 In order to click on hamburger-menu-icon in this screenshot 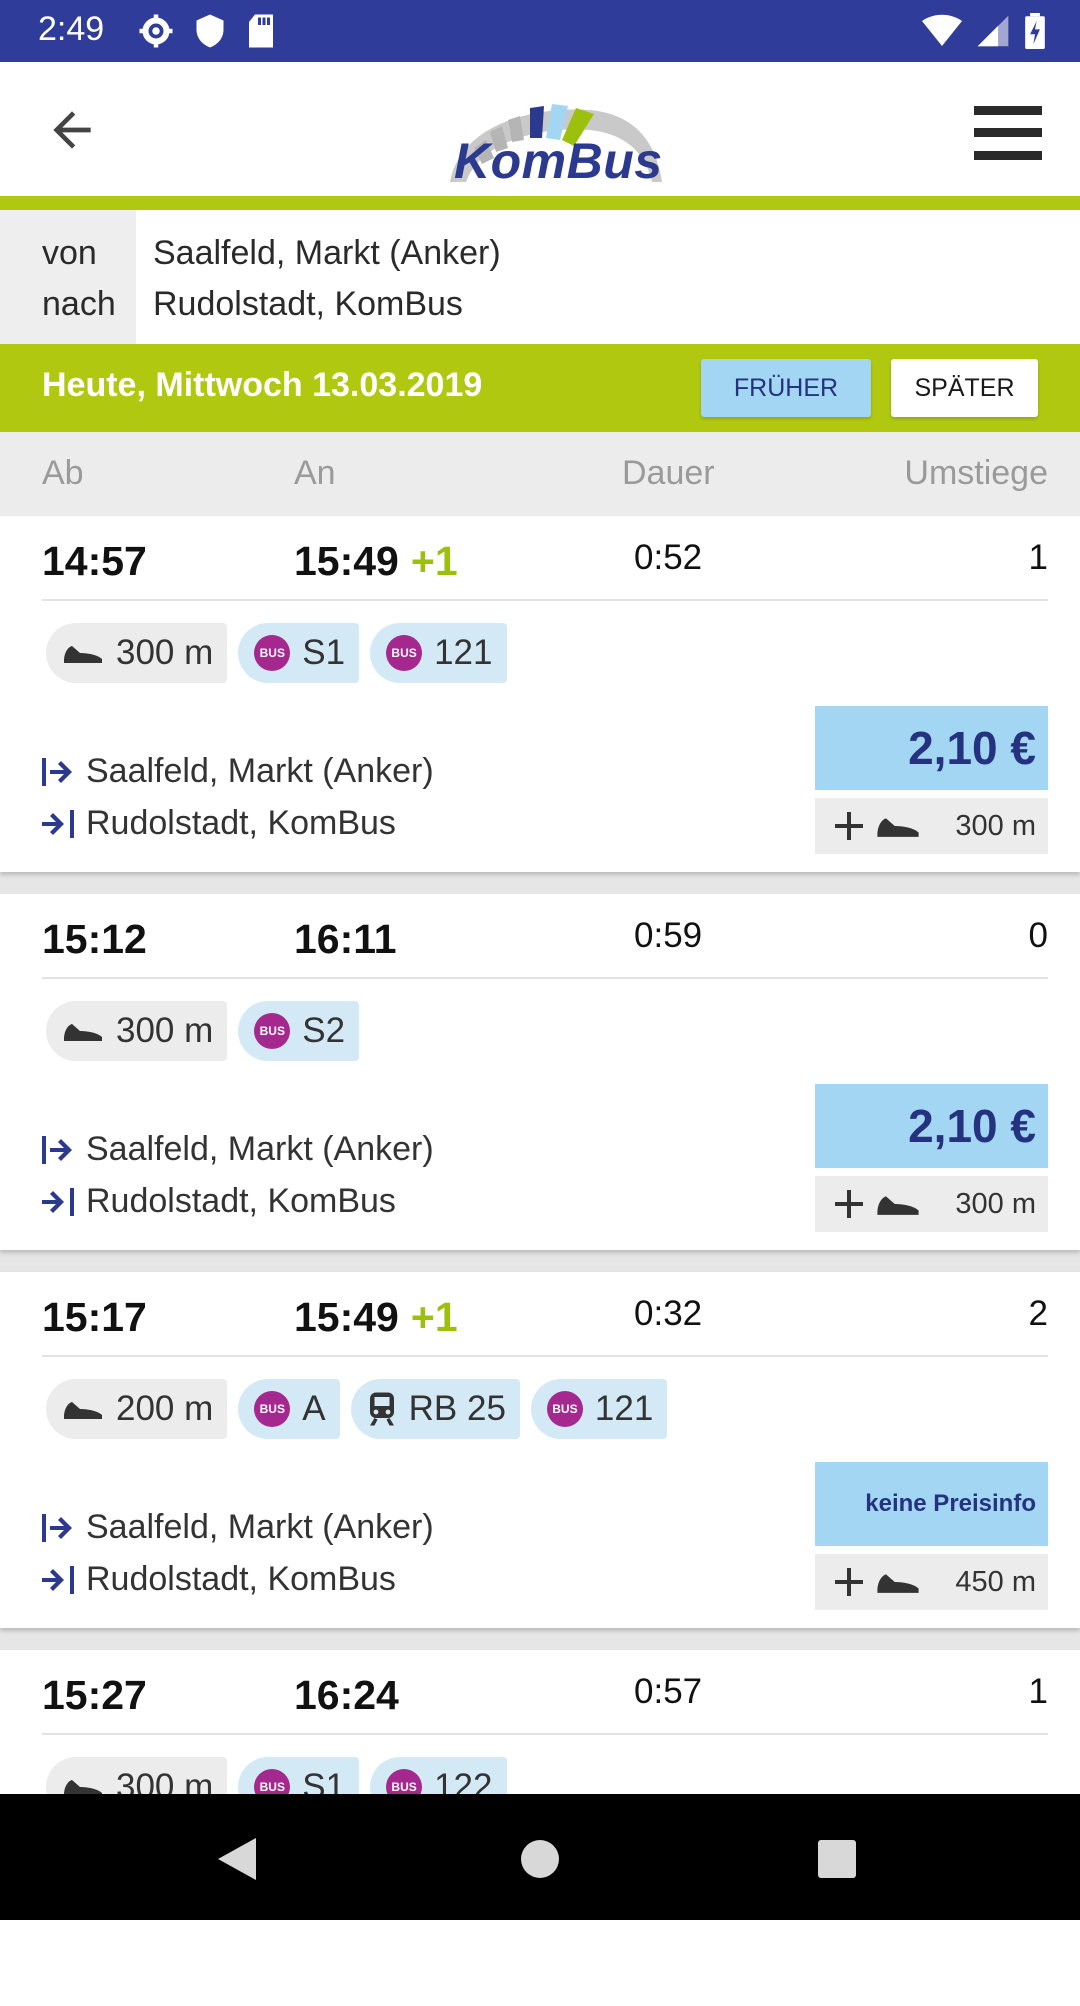, I will do `click(1008, 133)`.